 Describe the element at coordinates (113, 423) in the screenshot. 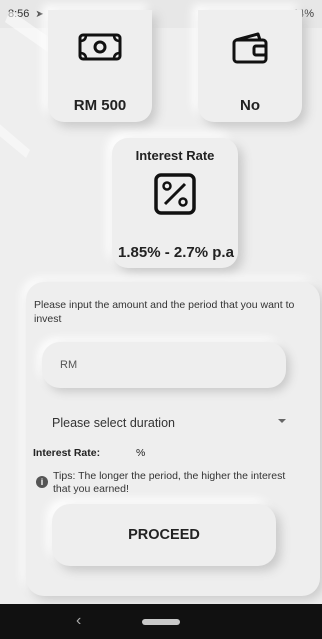

I see `duration-select-label: Please select duration` at that location.